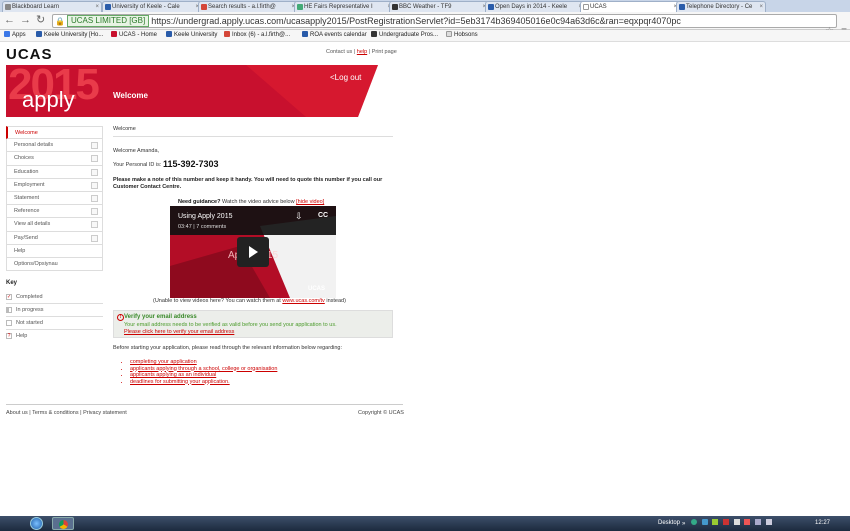  What do you see at coordinates (54, 159) in the screenshot?
I see `nav-choices: Choices` at bounding box center [54, 159].